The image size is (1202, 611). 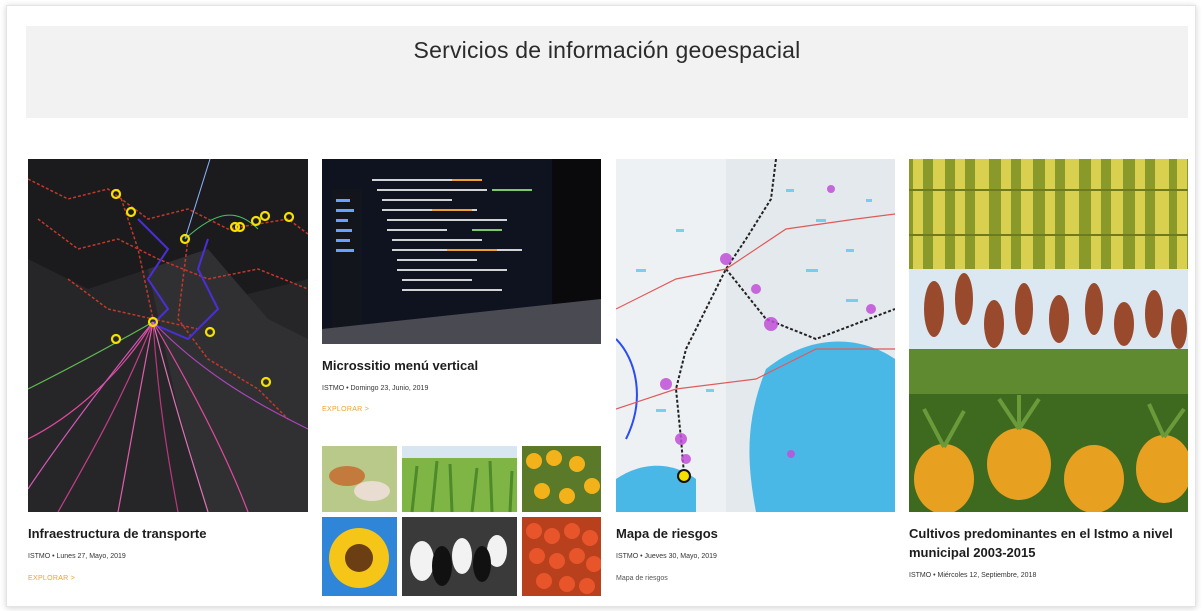 I want to click on card-meta: ISTMO • Domingo 23, Junio, 2019, so click(x=375, y=388).